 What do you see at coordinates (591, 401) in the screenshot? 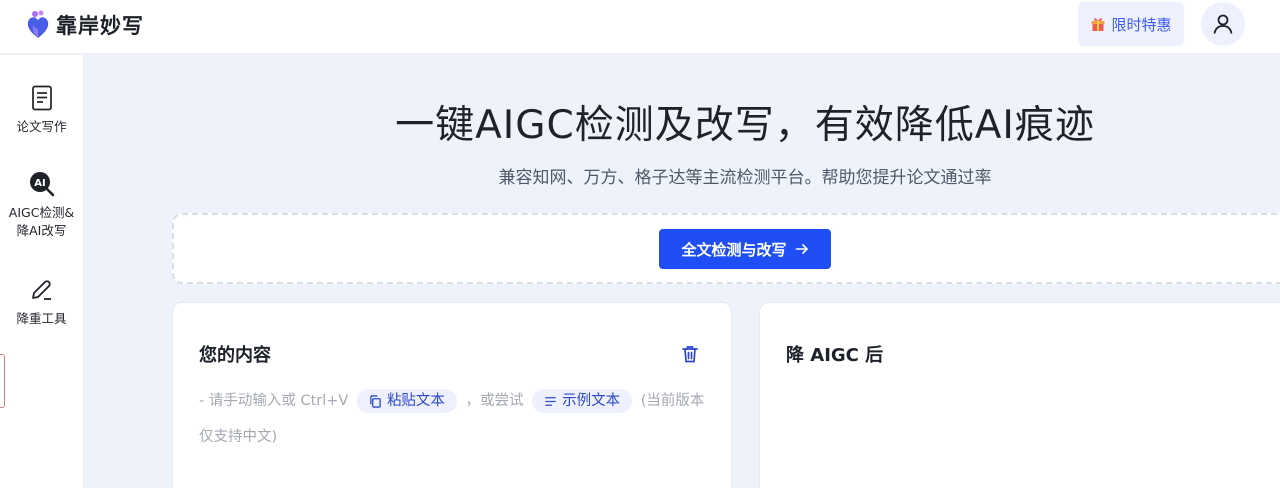
I see `example-text-label: 示例文本` at bounding box center [591, 401].